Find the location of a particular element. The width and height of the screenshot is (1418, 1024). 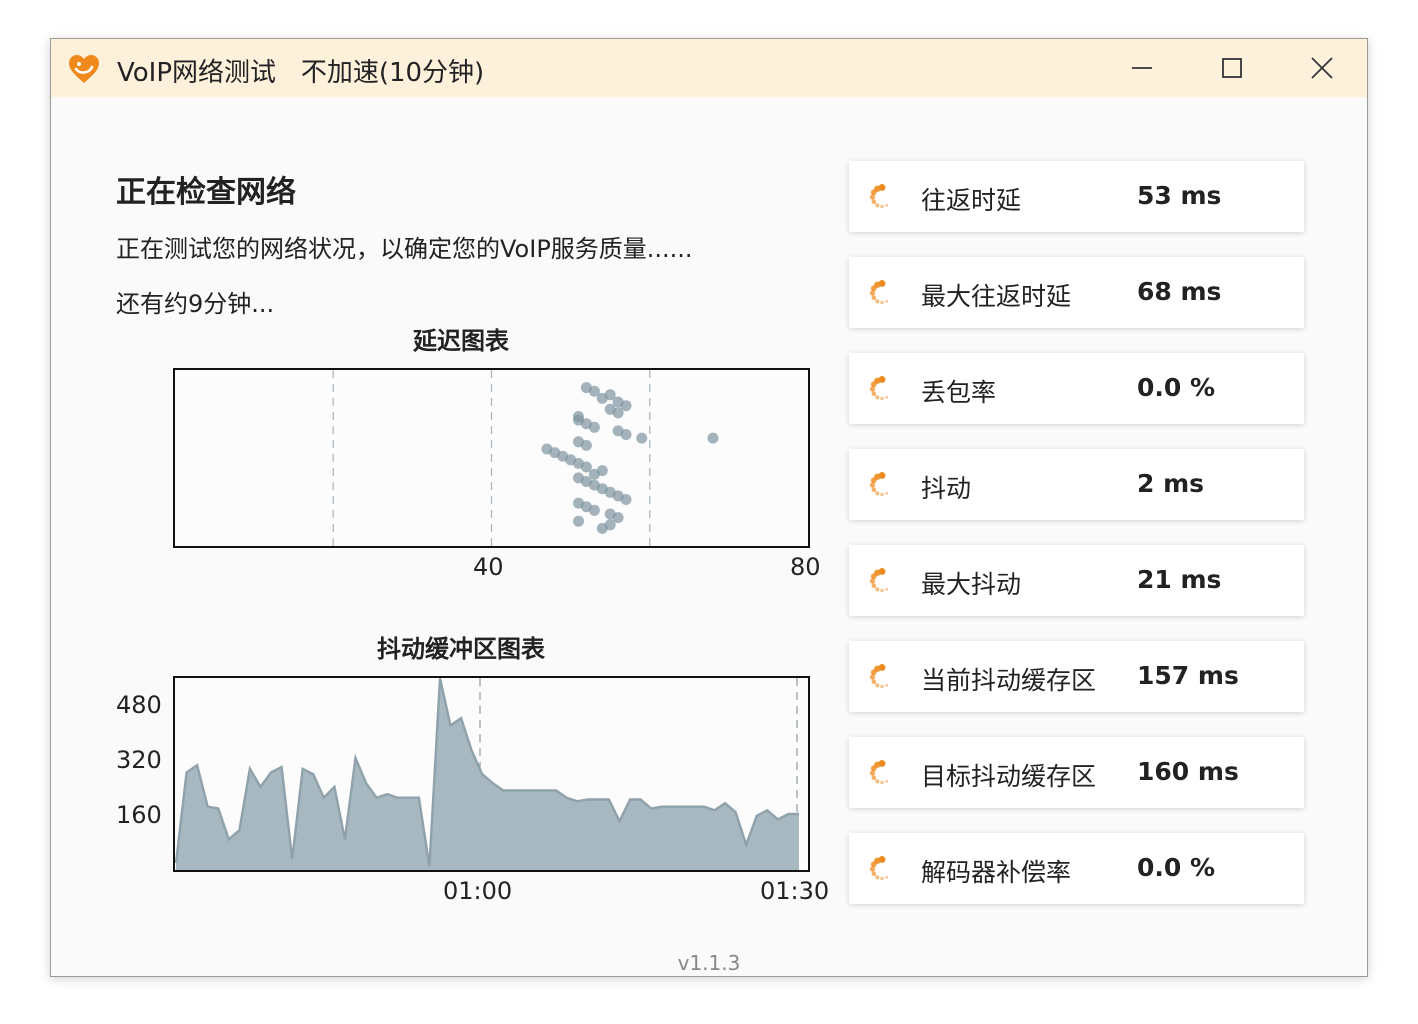

metric-label: 最大往返时延 is located at coordinates (996, 296).